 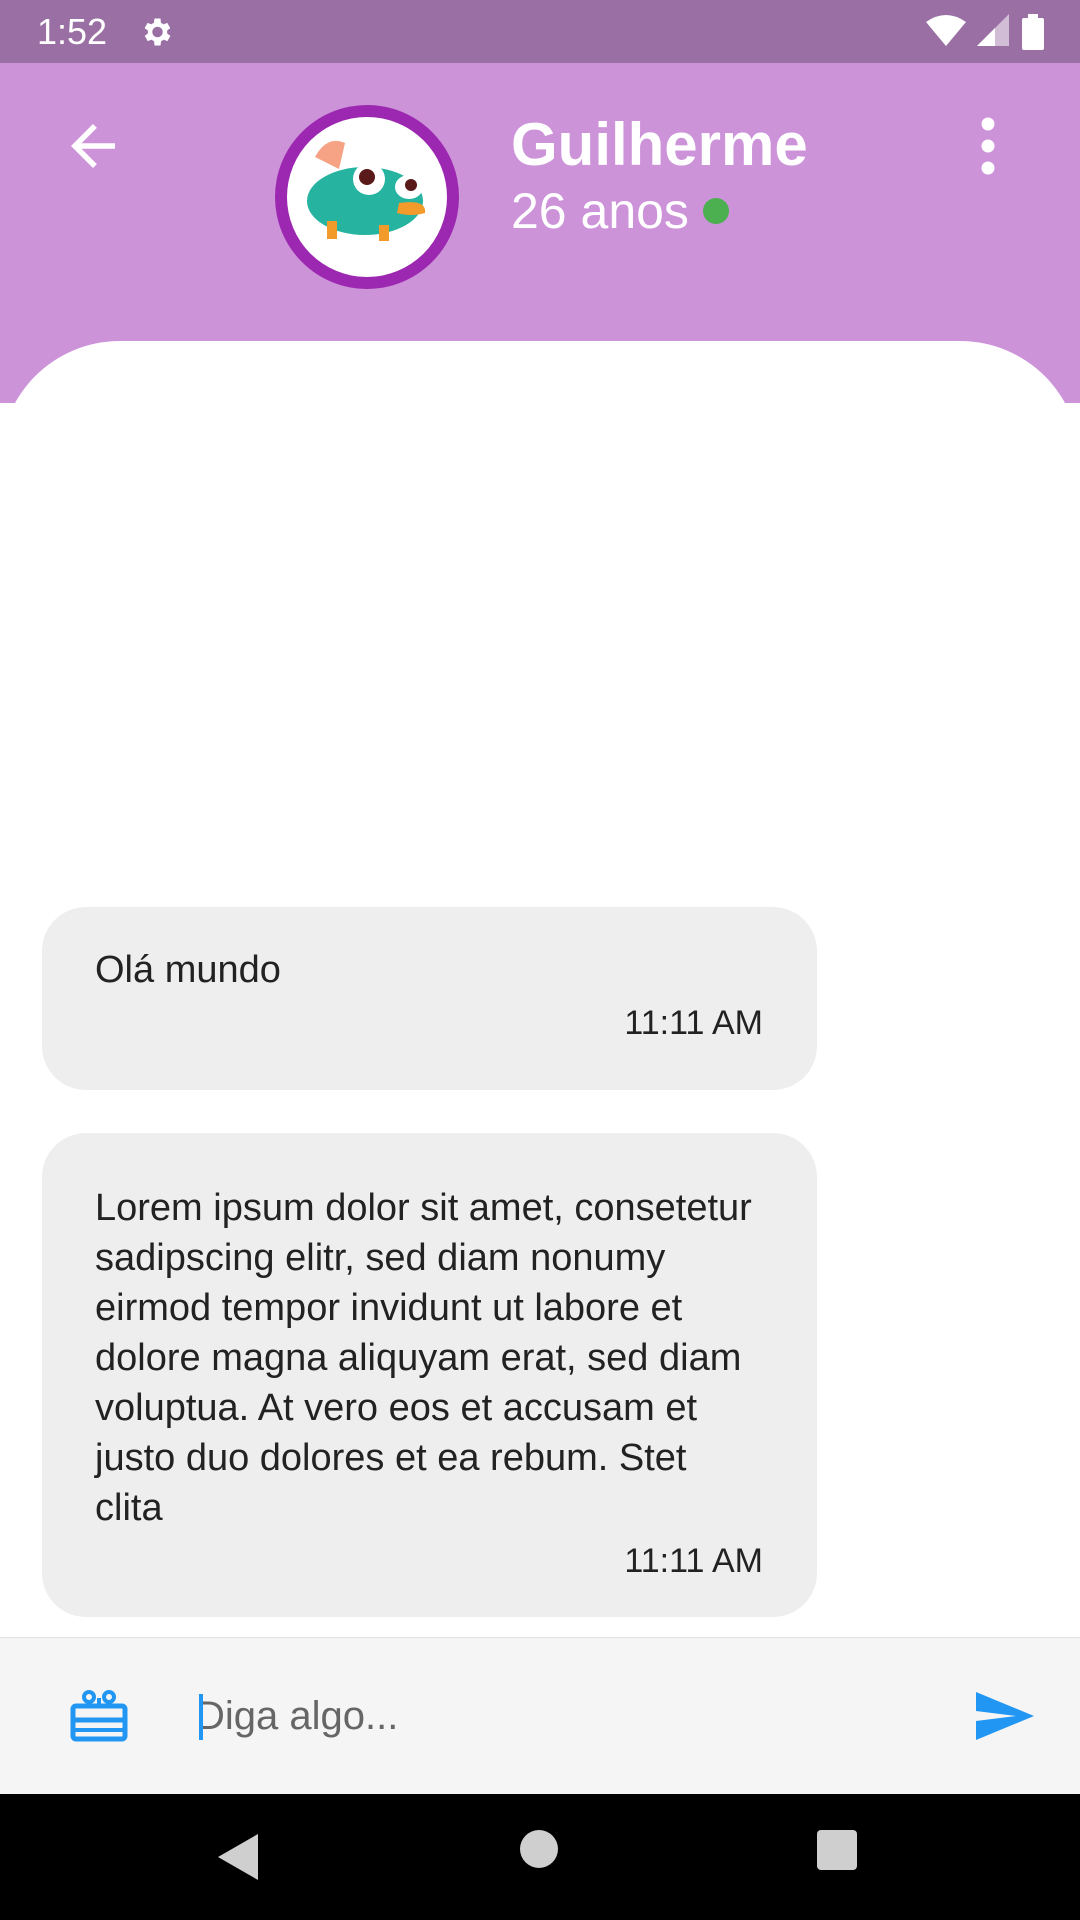 I want to click on contact-age-row: 26 anos, so click(x=620, y=211).